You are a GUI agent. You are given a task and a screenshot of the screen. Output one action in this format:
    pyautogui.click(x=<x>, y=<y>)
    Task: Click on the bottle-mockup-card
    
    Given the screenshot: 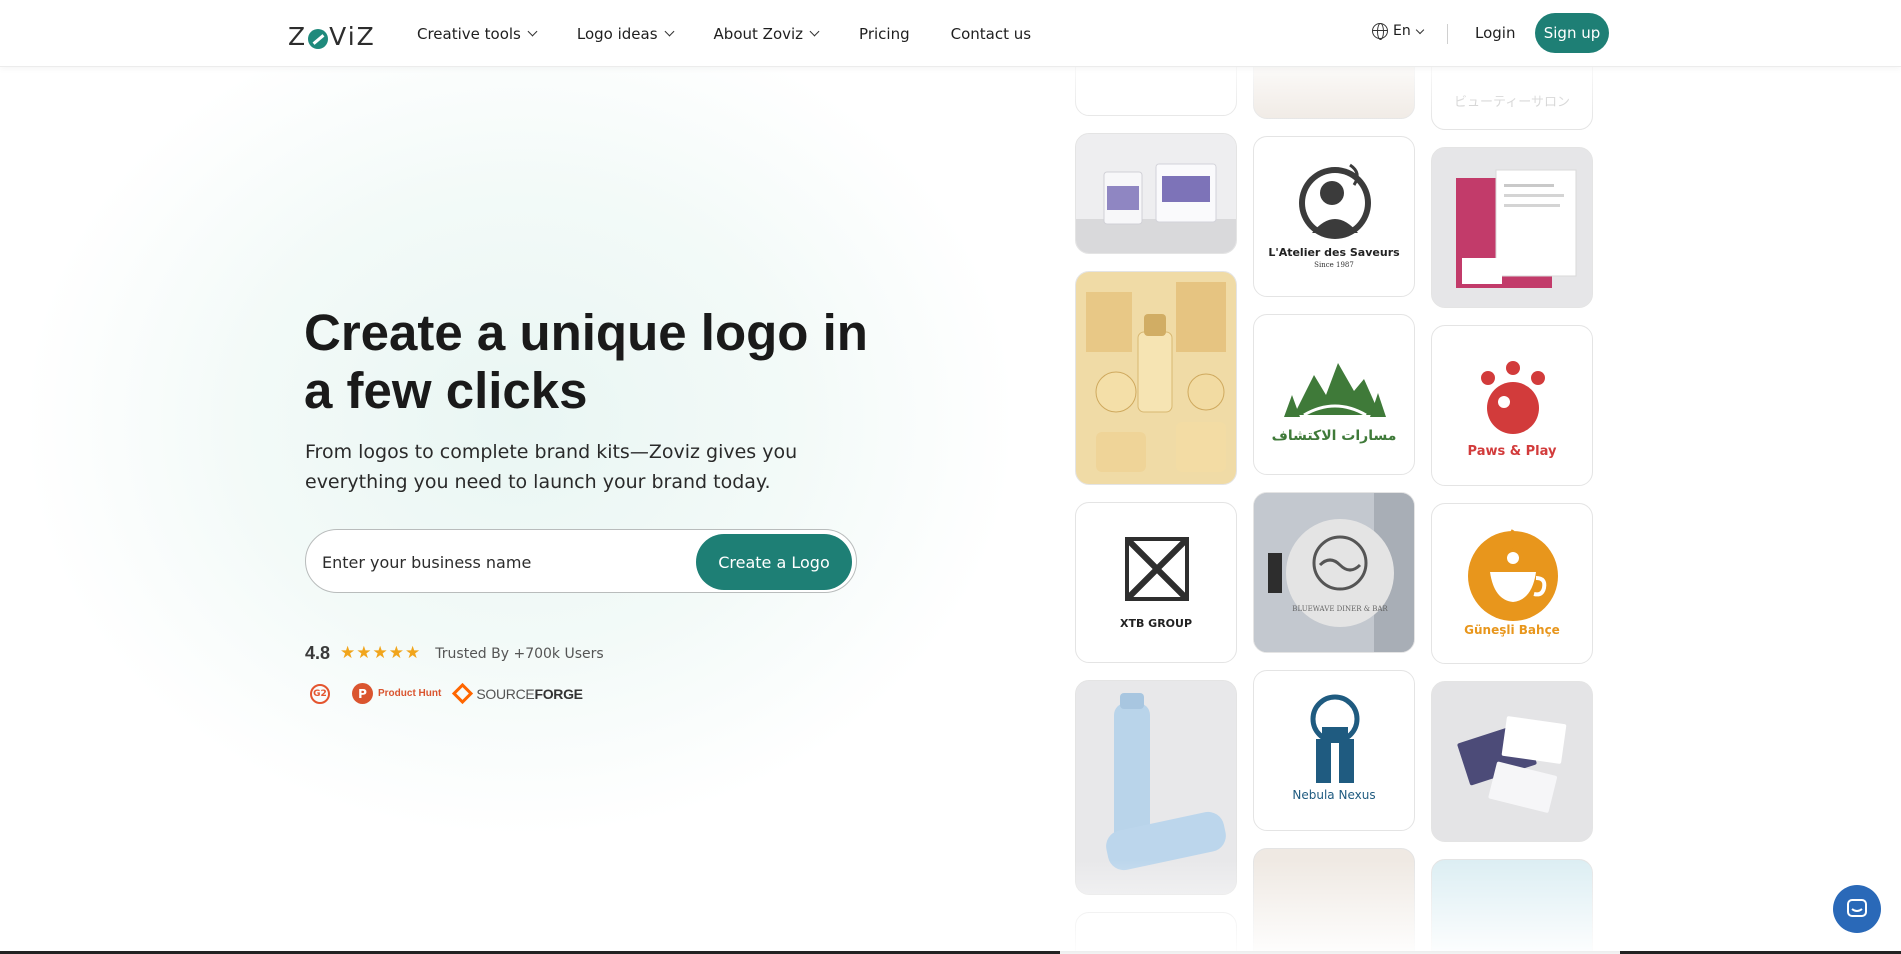 What is the action you would take?
    pyautogui.click(x=1156, y=787)
    